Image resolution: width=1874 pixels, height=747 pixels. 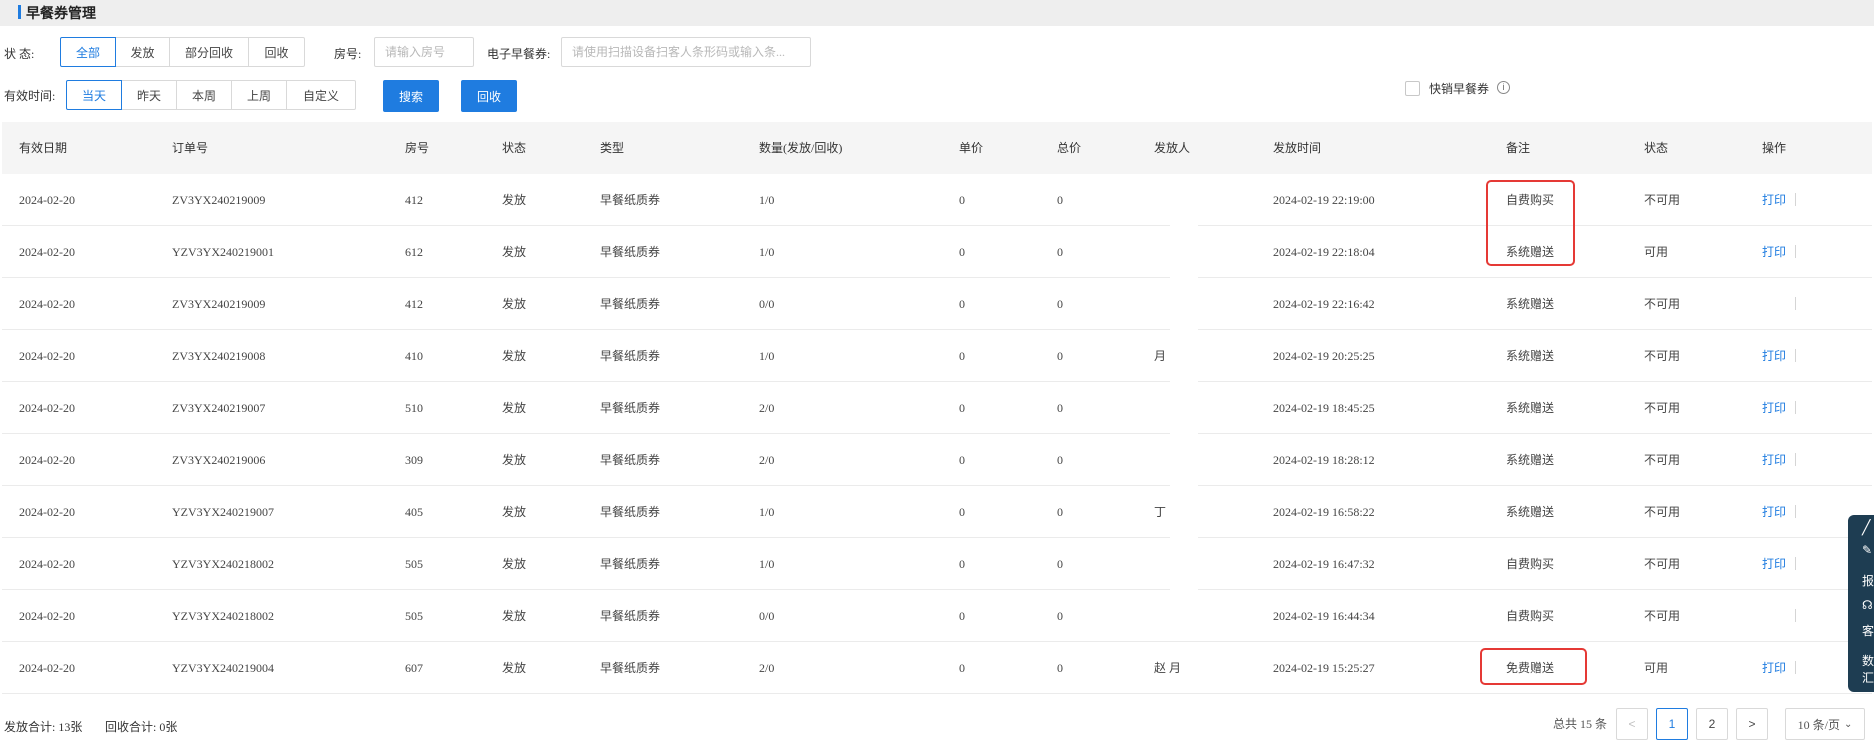 What do you see at coordinates (514, 148) in the screenshot?
I see `col-status: 状态` at bounding box center [514, 148].